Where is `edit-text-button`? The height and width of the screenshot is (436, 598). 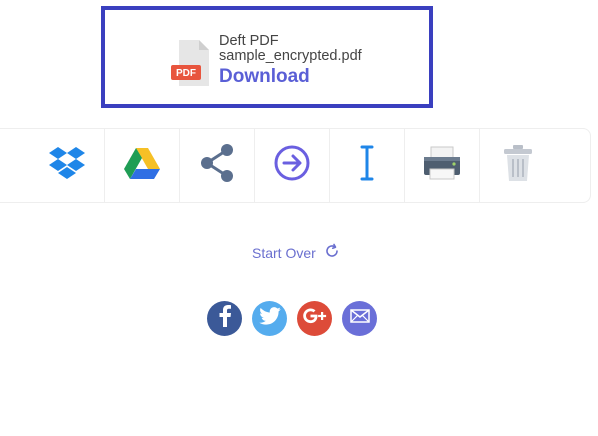 edit-text-button is located at coordinates (367, 165).